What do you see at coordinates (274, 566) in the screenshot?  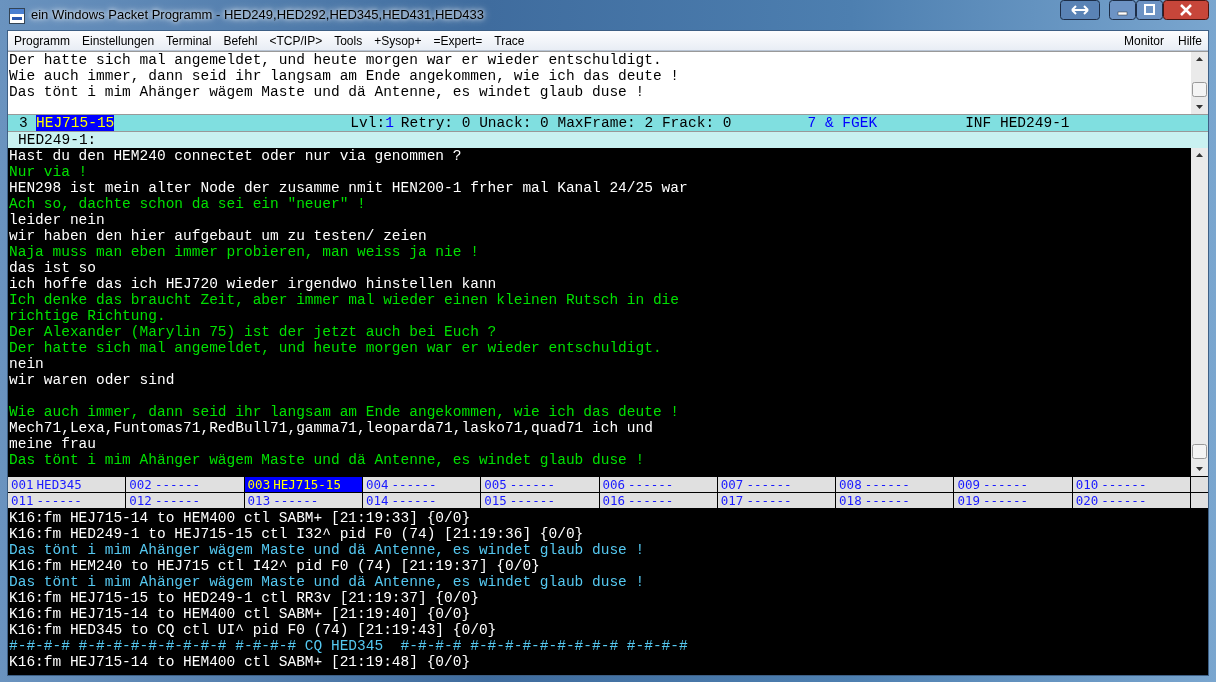 I see `monitor-line: K16:fm HEM240 to HEJ715 ctl I42^ pid F0 (74) [21:19:37] {0/0}` at bounding box center [274, 566].